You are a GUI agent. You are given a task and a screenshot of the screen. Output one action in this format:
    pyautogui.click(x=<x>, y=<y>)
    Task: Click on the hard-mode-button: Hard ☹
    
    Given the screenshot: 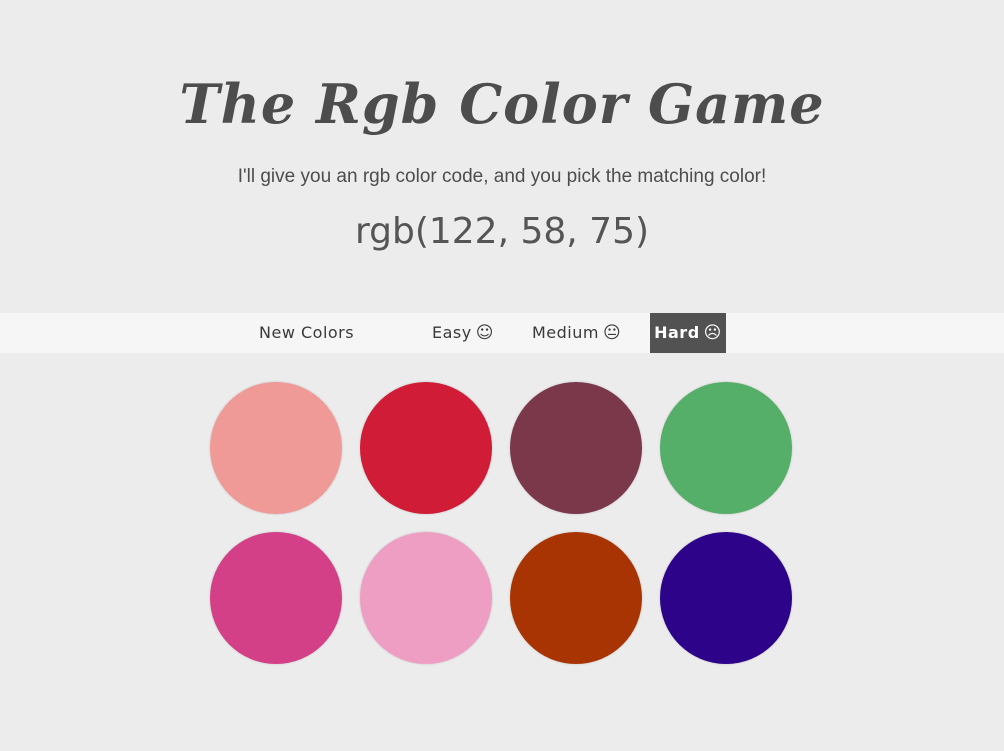 What is the action you would take?
    pyautogui.click(x=688, y=333)
    